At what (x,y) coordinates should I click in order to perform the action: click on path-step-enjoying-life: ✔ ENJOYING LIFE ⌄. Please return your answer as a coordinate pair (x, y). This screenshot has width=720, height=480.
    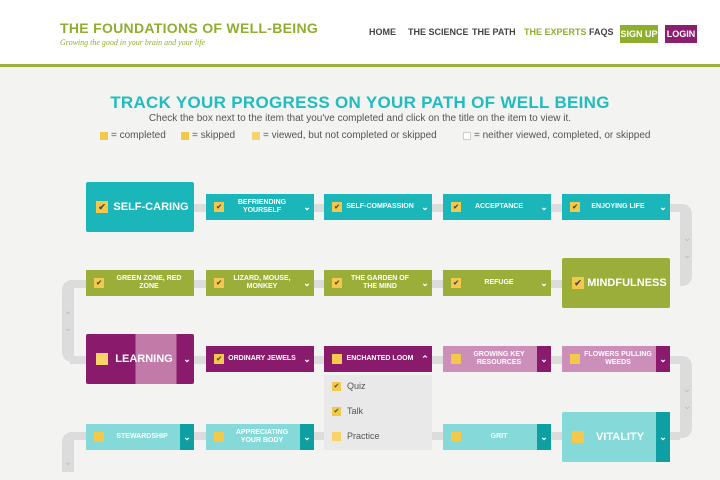
    Looking at the image, I should click on (616, 207).